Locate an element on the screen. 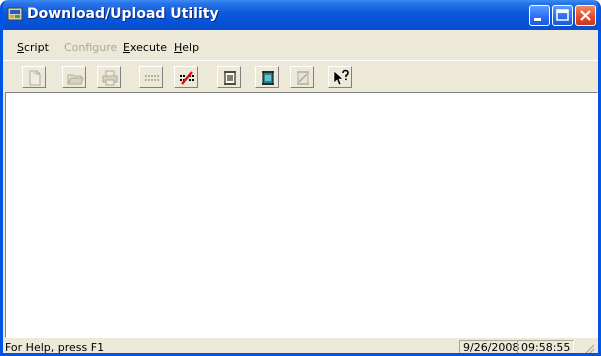 Image resolution: width=601 pixels, height=356 pixels. scroll-download-icon is located at coordinates (230, 78).